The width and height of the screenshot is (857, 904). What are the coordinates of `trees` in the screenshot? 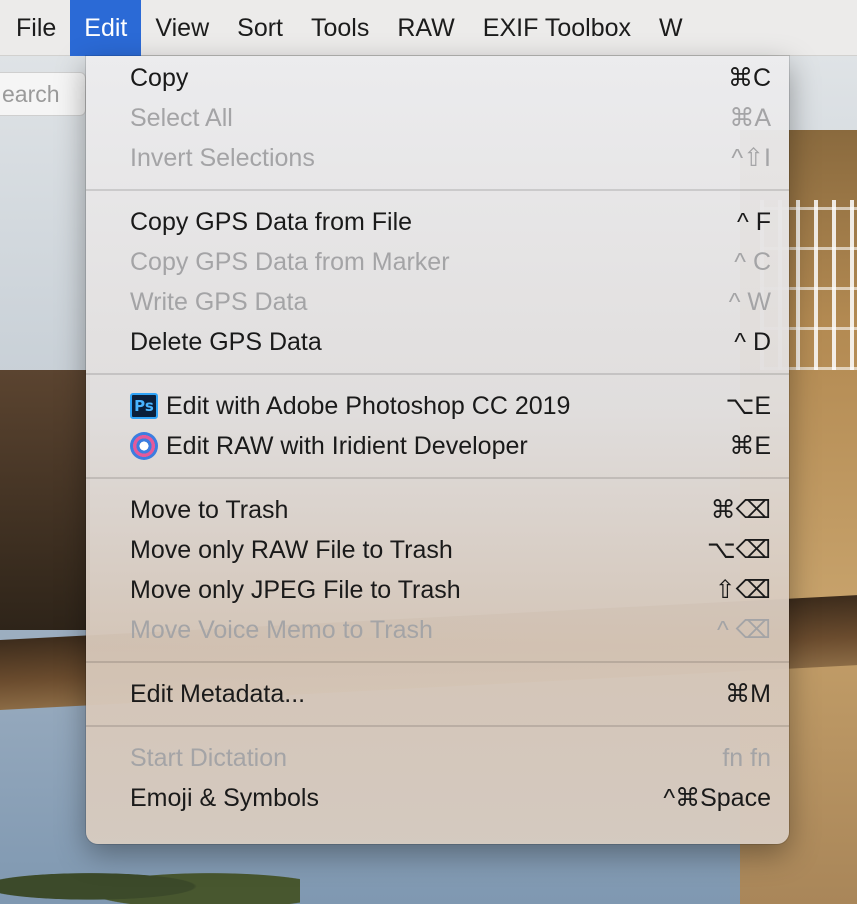 It's located at (150, 882).